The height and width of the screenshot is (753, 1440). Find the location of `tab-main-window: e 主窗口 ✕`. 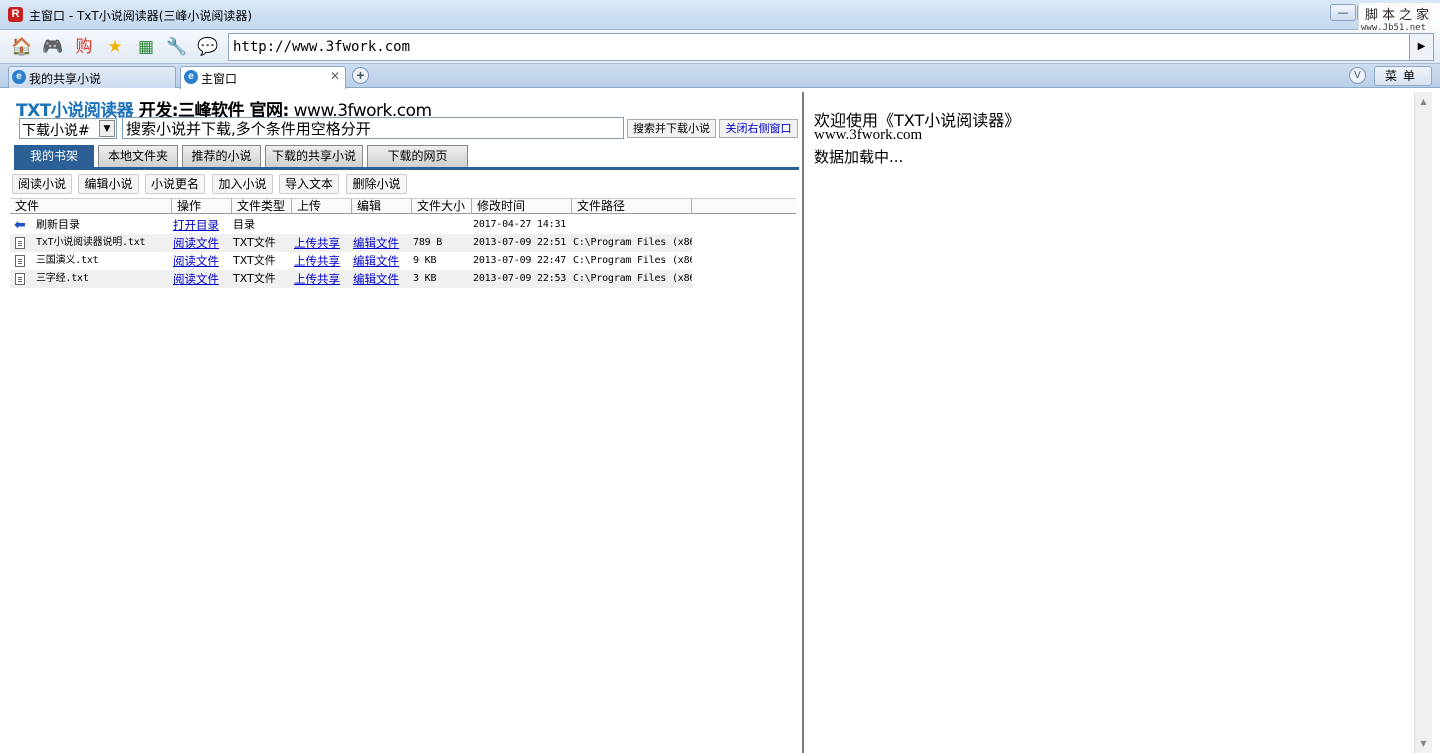

tab-main-window: e 主窗口 ✕ is located at coordinates (263, 77).